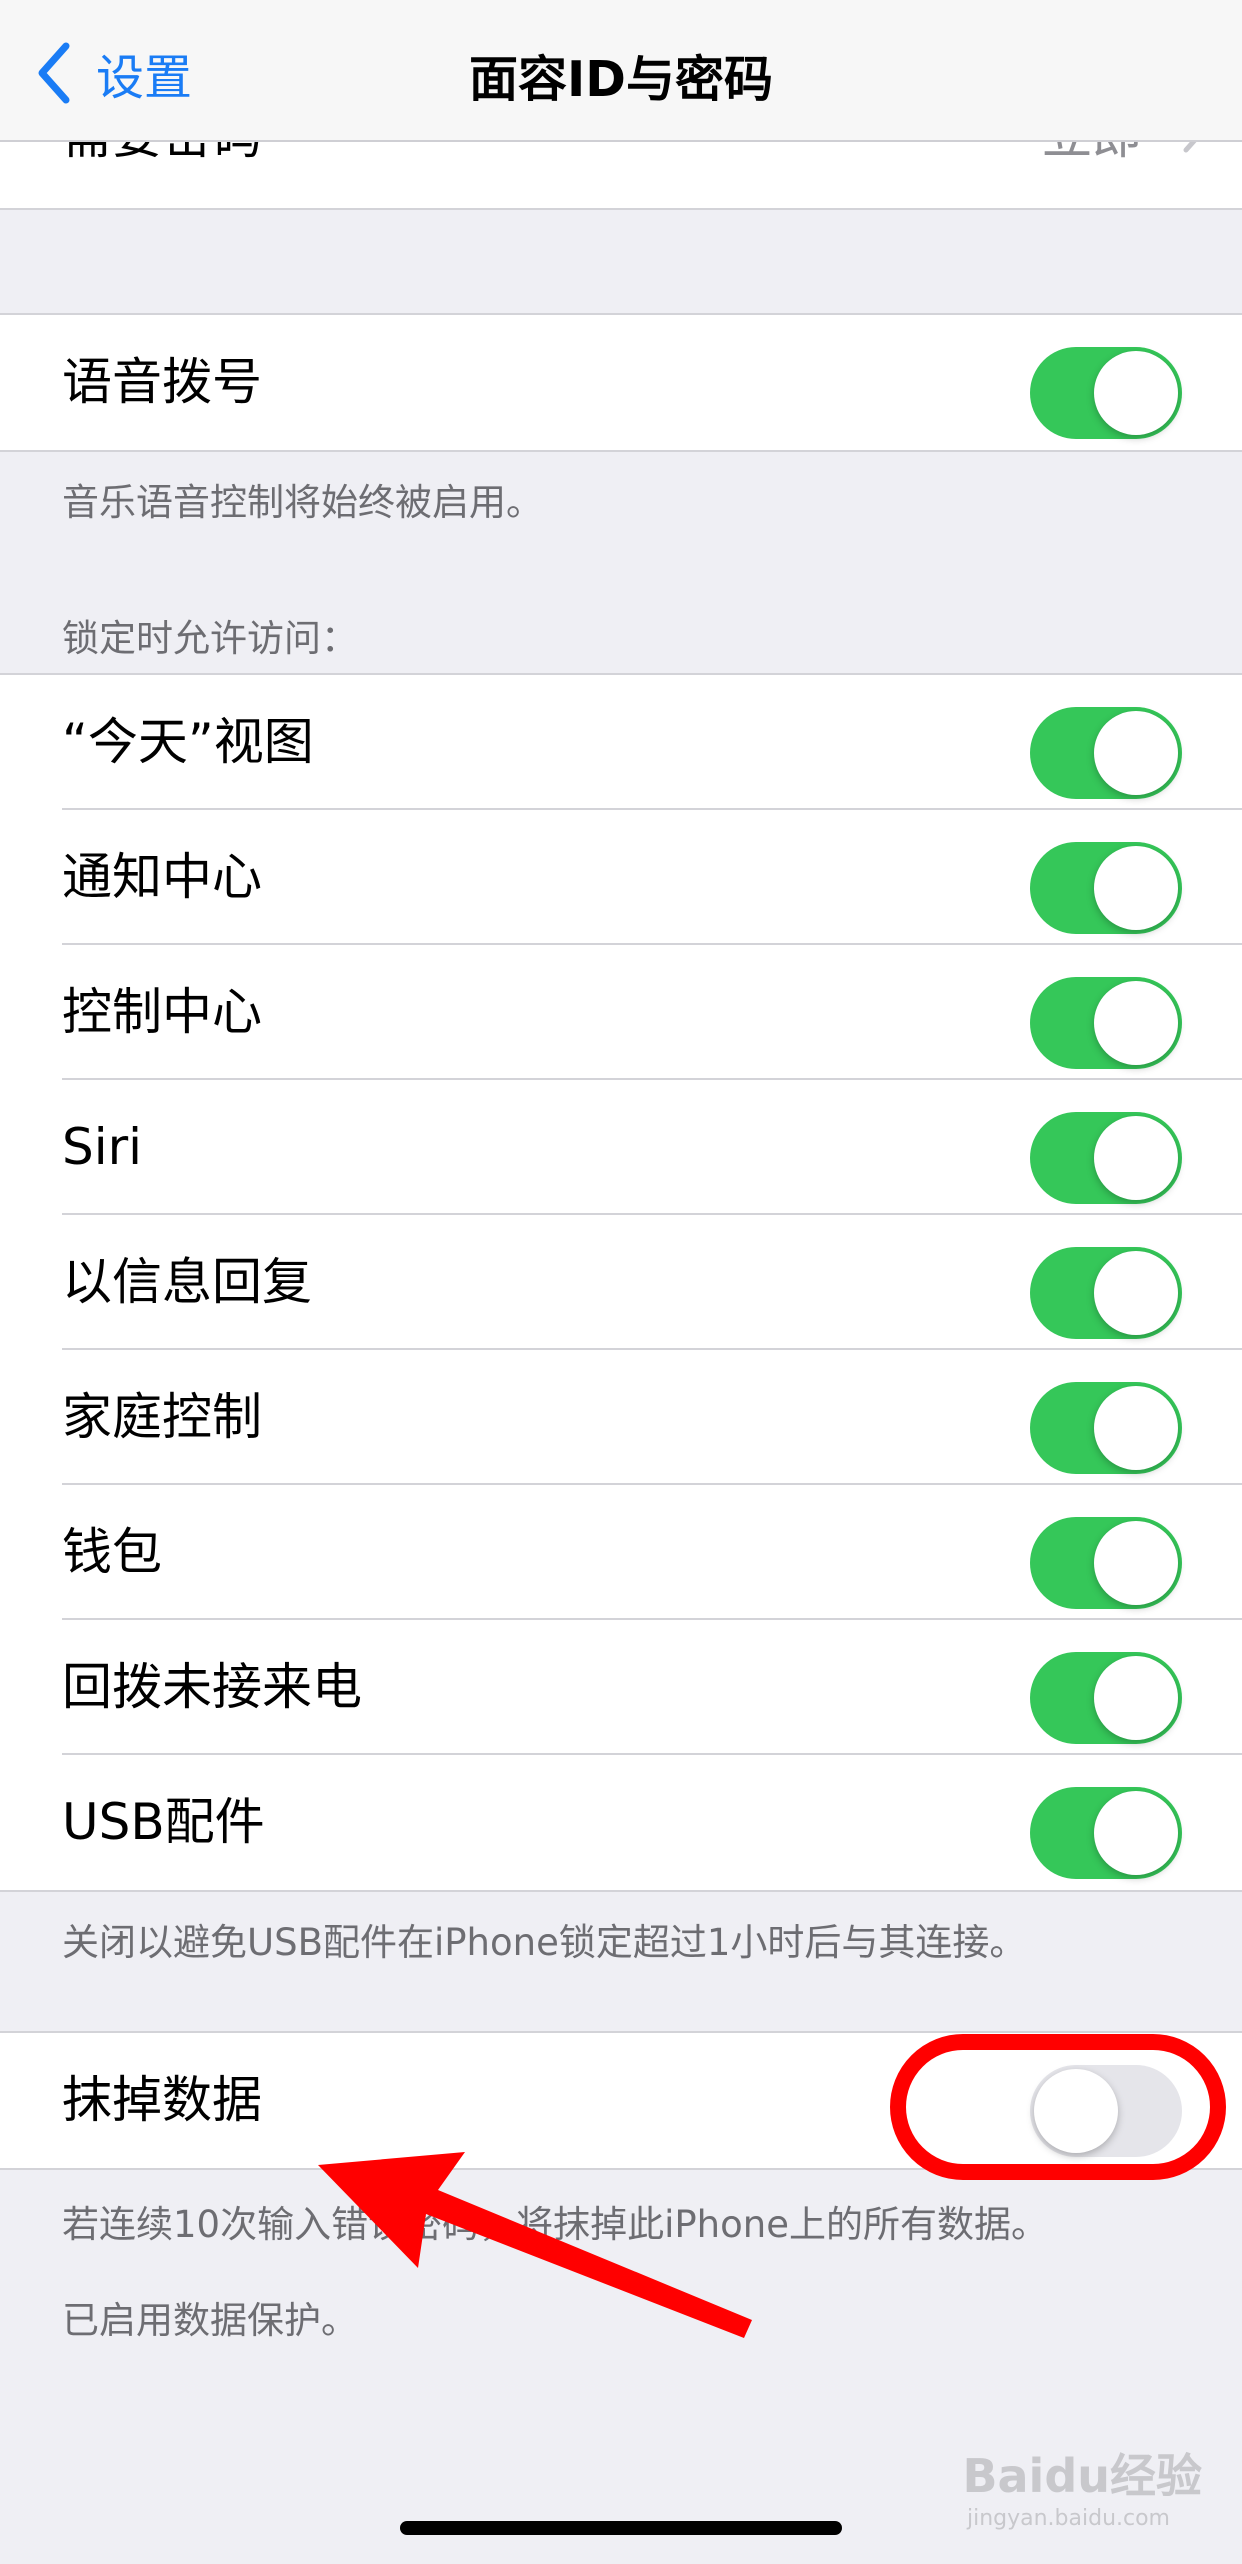 This screenshot has width=1242, height=2564. What do you see at coordinates (621, 2528) in the screenshot?
I see `home-indicator` at bounding box center [621, 2528].